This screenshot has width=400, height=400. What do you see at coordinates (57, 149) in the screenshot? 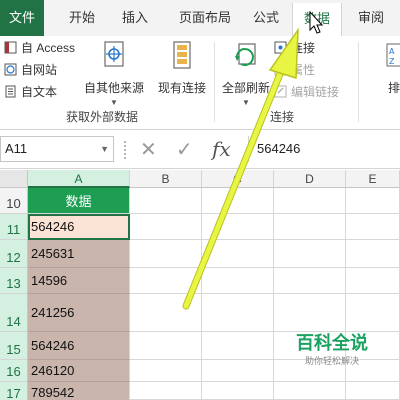
I see `name-box: A11 ▼` at bounding box center [57, 149].